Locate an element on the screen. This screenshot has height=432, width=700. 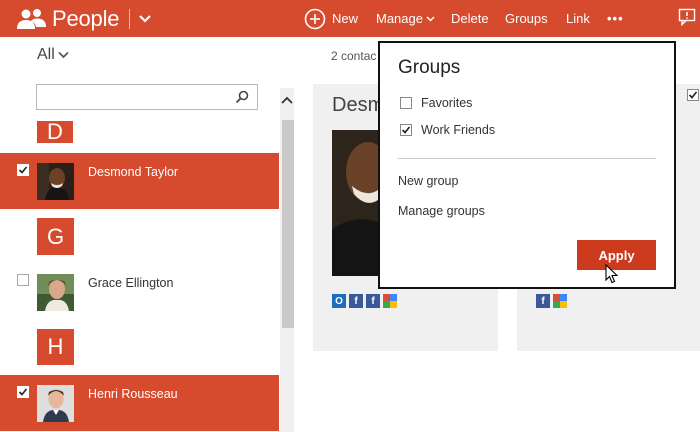
group-option-label: Work Friends is located at coordinates (458, 130).